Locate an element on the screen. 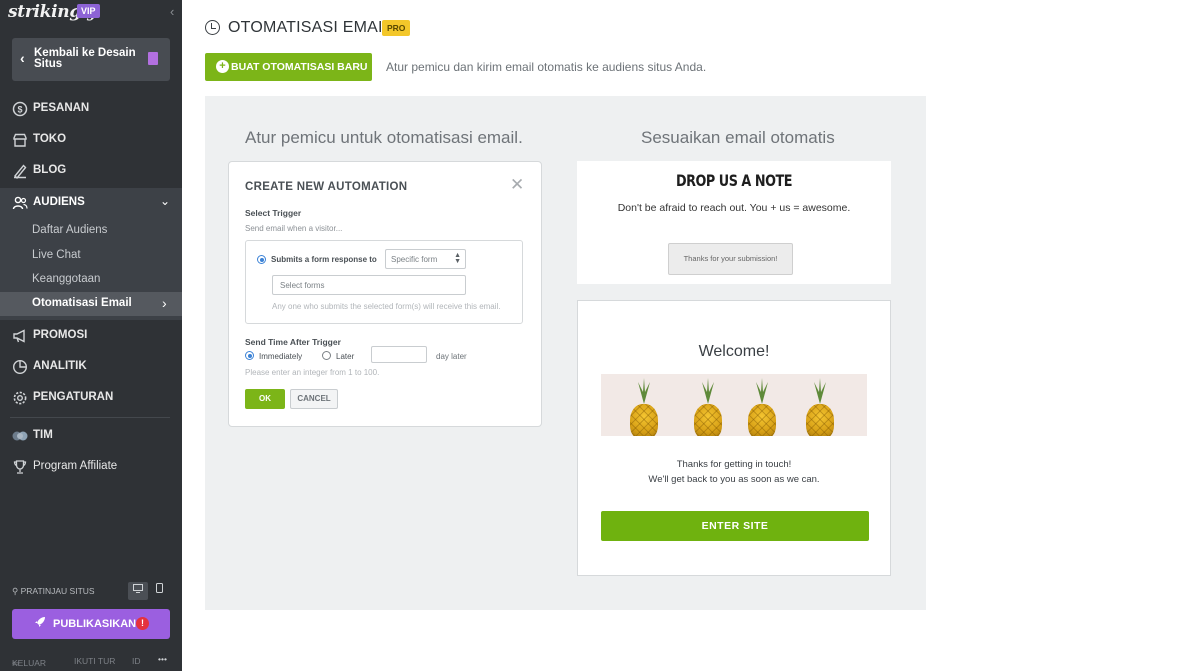  pro-badge: PRO is located at coordinates (396, 28).